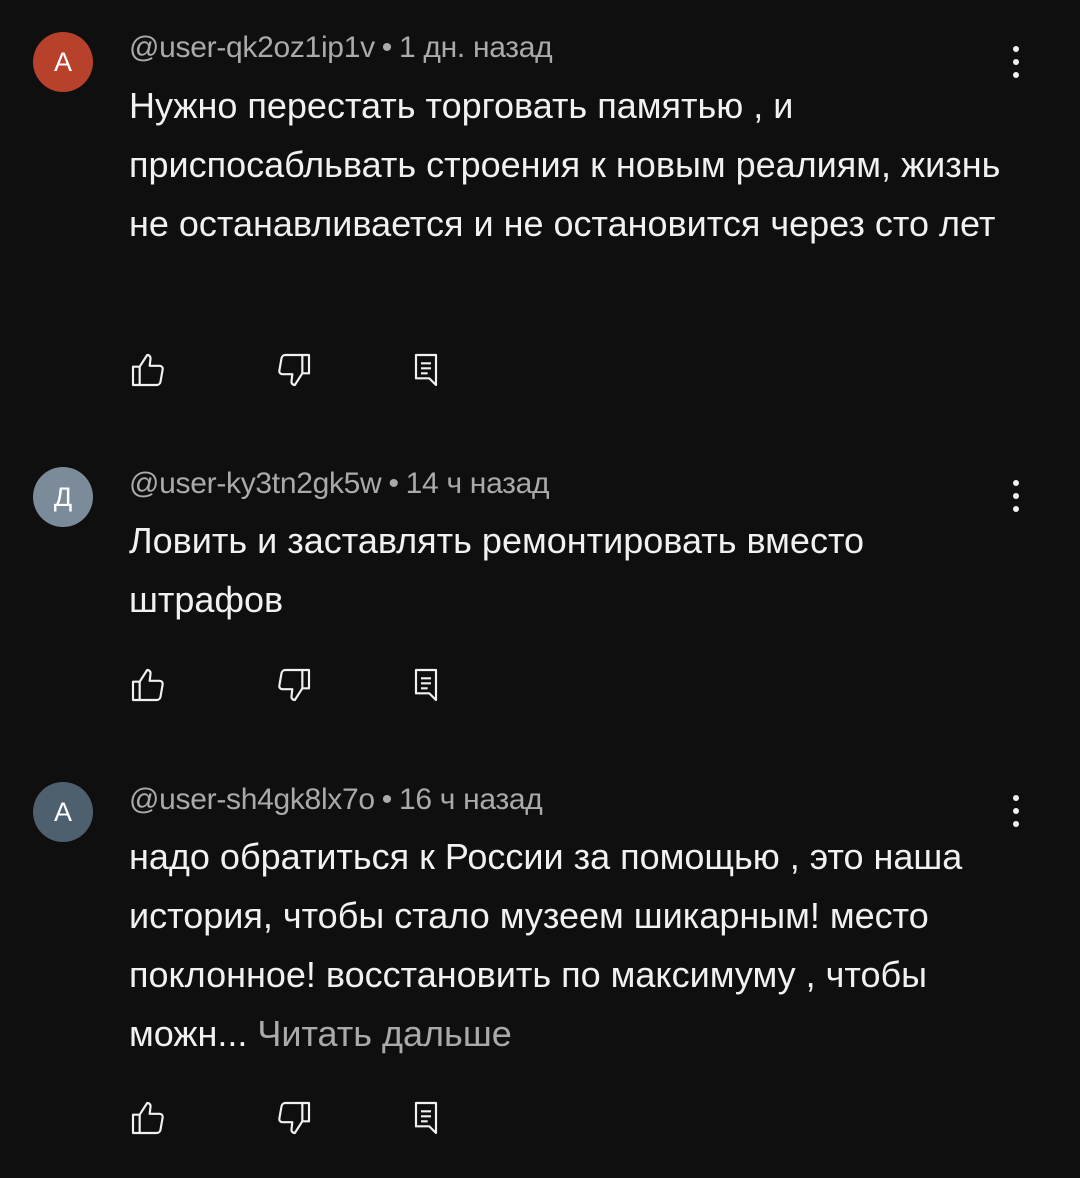 The image size is (1080, 1178). I want to click on read-more-link: Читать дальше, so click(384, 1033).